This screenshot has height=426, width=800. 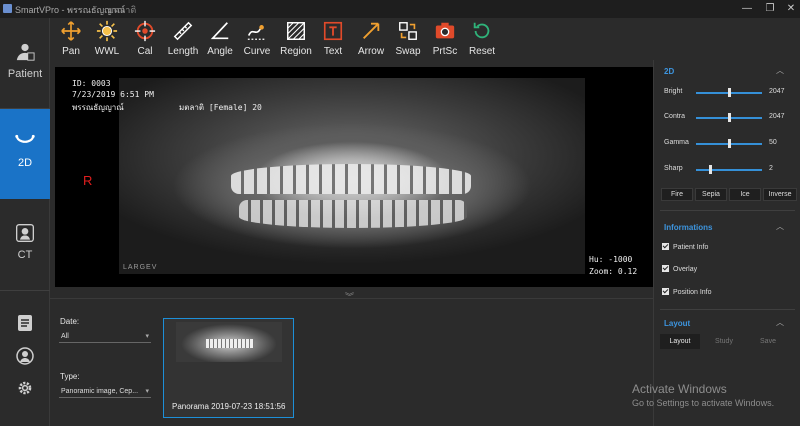 What do you see at coordinates (676, 142) in the screenshot?
I see `gamma-label: Gamma` at bounding box center [676, 142].